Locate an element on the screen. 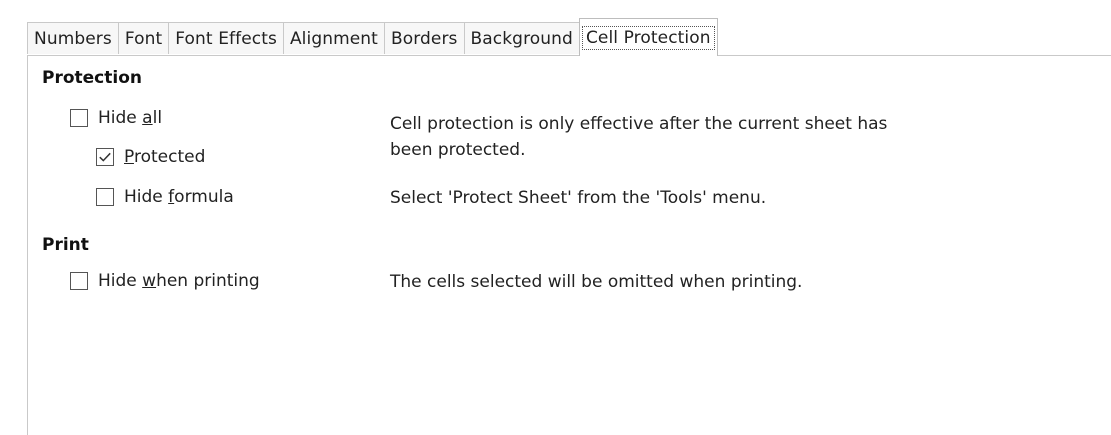  tab-font-effects: Font Effects is located at coordinates (226, 38).